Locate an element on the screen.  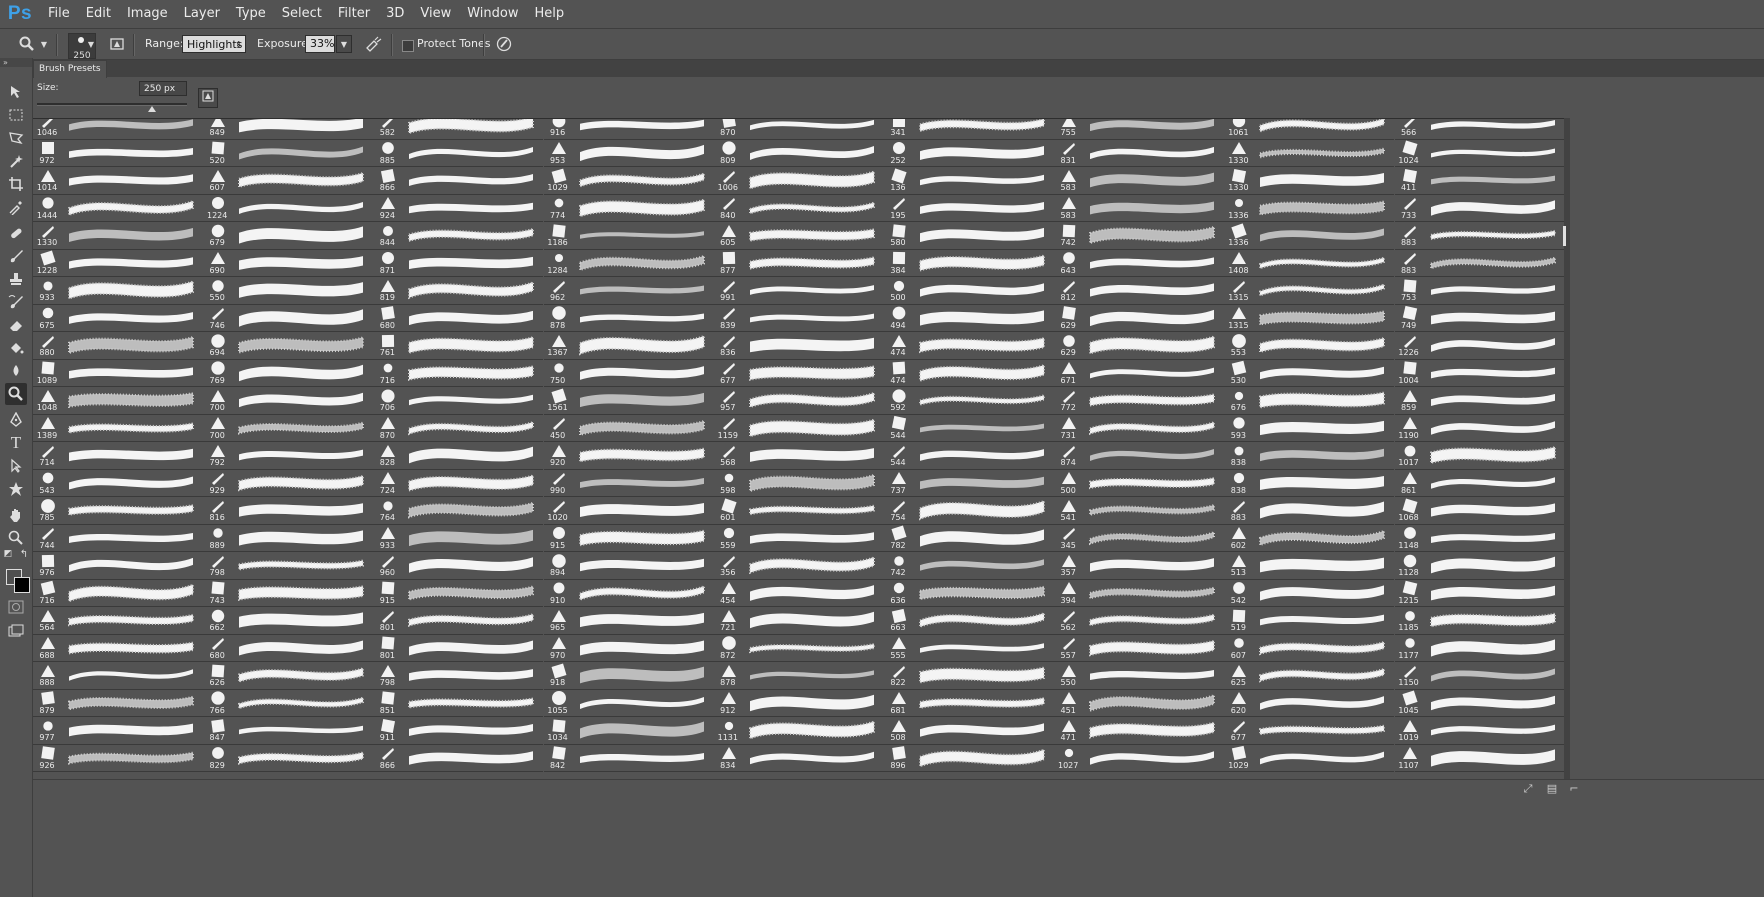
brush-preset-item: 874 is located at coordinates (1139, 455).